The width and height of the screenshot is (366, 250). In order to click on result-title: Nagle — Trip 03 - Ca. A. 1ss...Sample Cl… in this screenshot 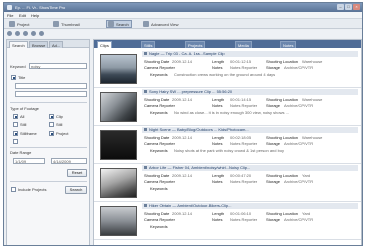, I will do `click(250, 54)`.